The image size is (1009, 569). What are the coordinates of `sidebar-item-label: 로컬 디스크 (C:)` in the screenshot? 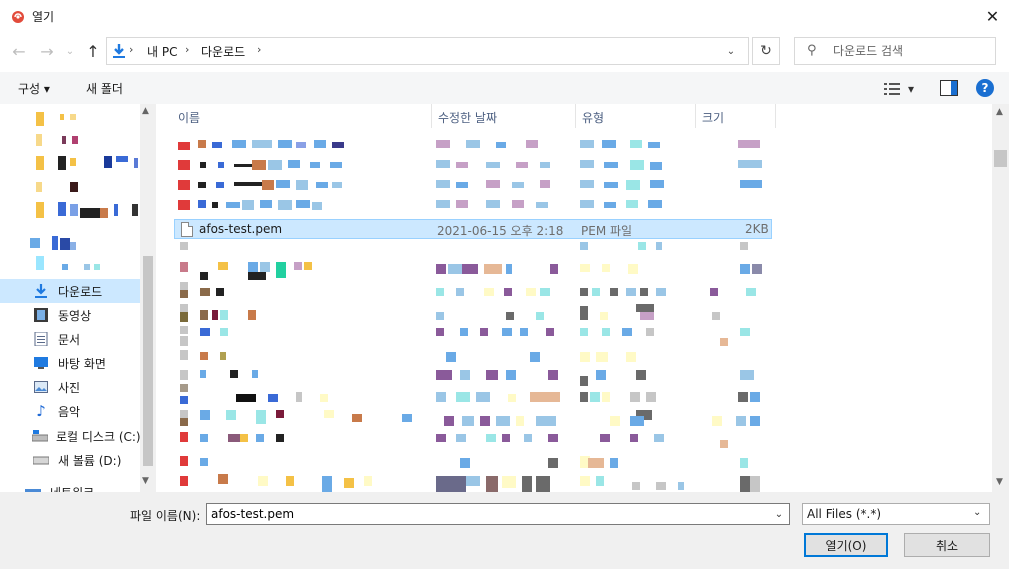 It's located at (98, 436).